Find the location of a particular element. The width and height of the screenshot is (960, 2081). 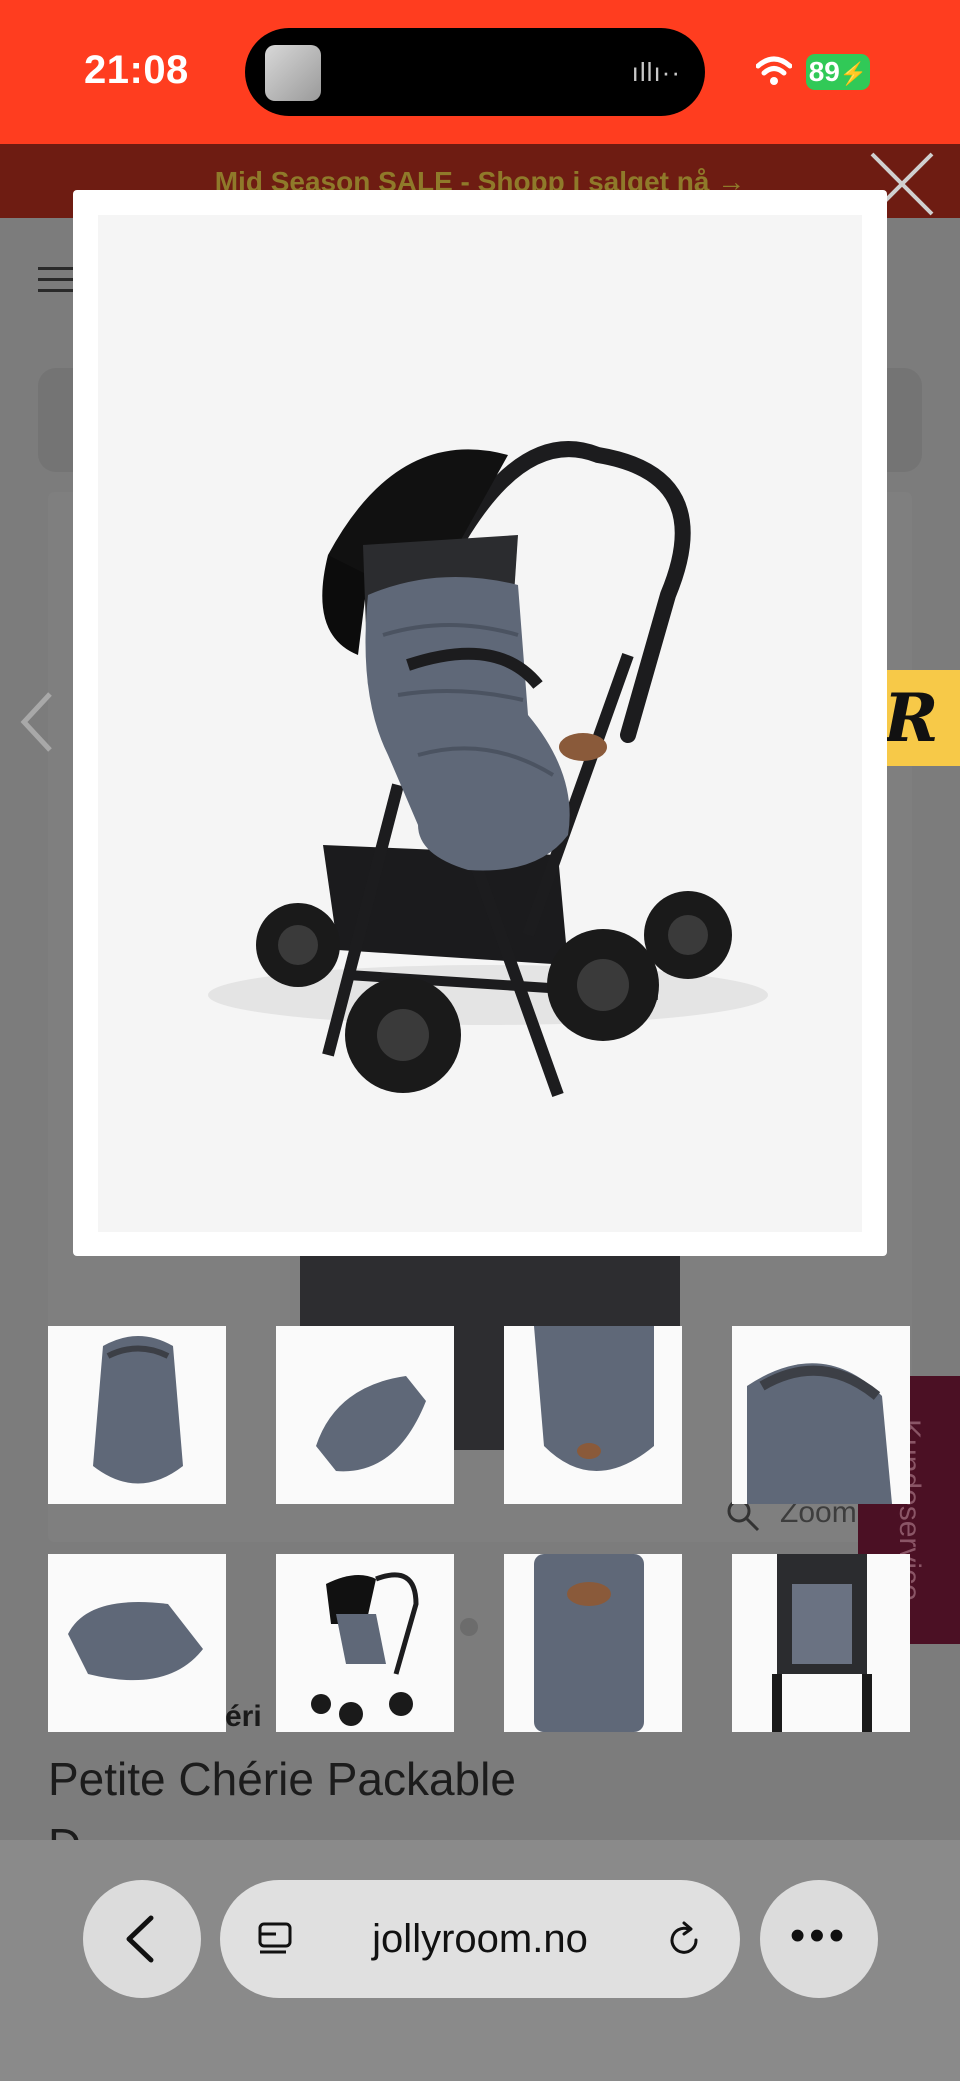

thumbnail-stroller-seat-view is located at coordinates (821, 1643).